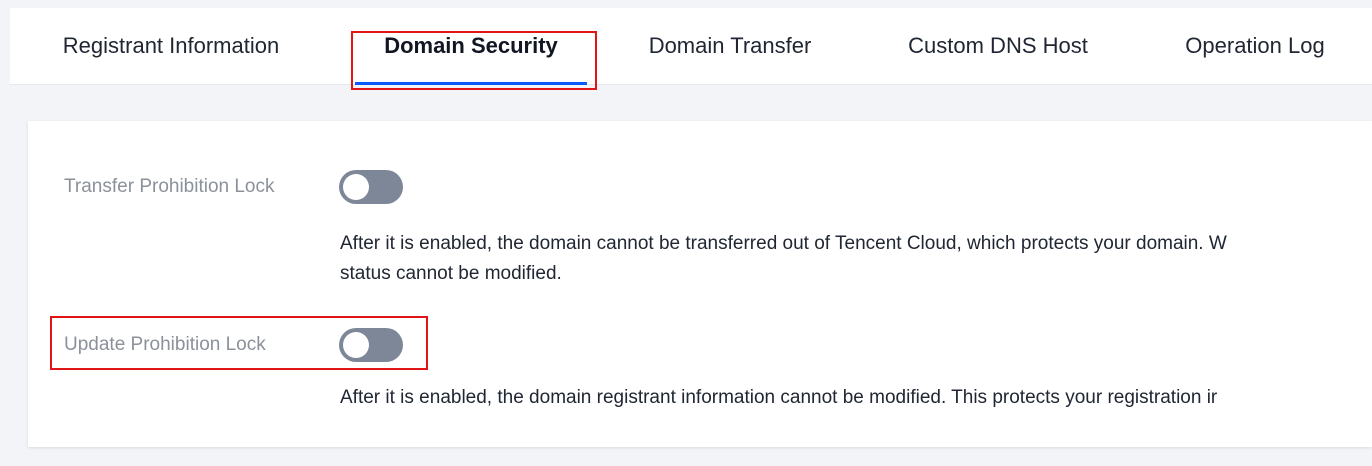  Describe the element at coordinates (474, 60) in the screenshot. I see `tab-highlight-box` at that location.